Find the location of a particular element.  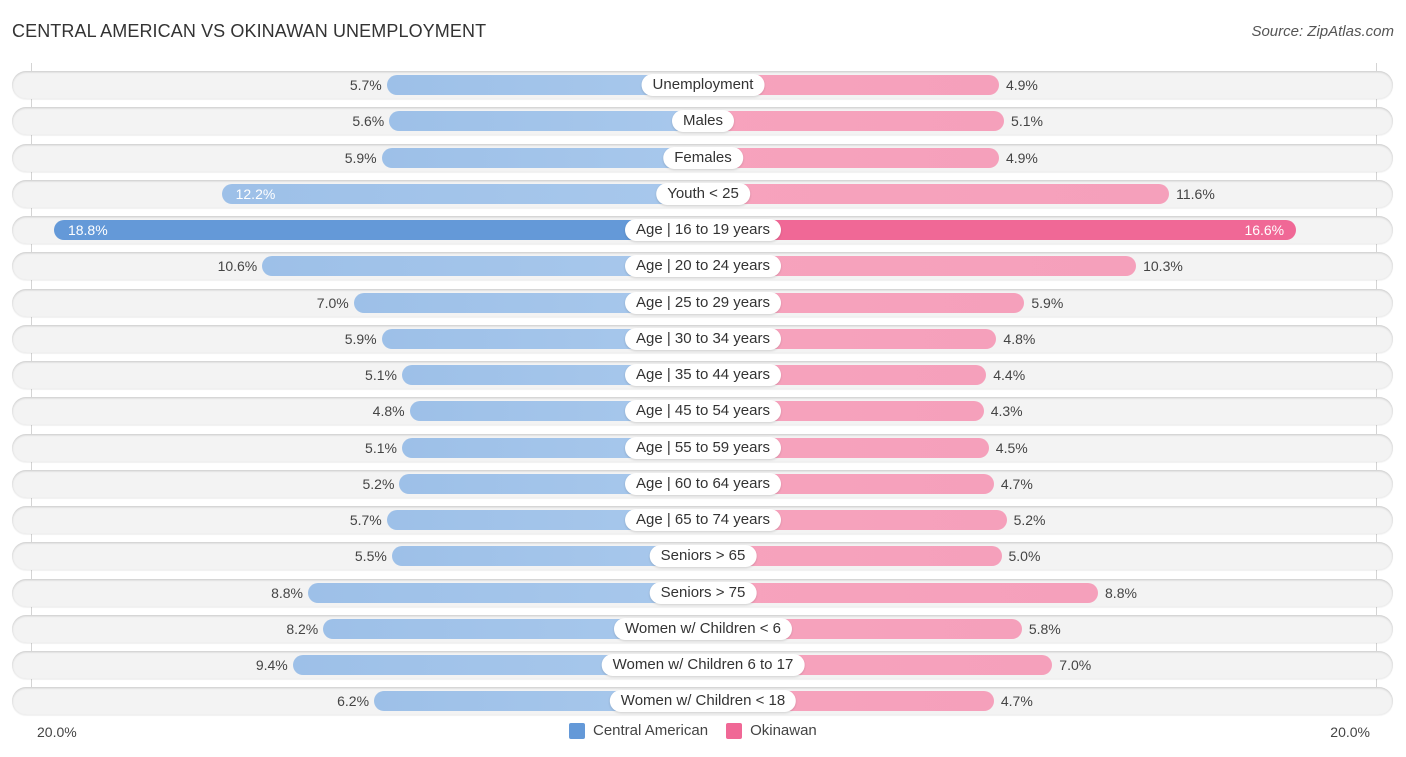

value-label-central-american: 8.2% is located at coordinates (302, 628).